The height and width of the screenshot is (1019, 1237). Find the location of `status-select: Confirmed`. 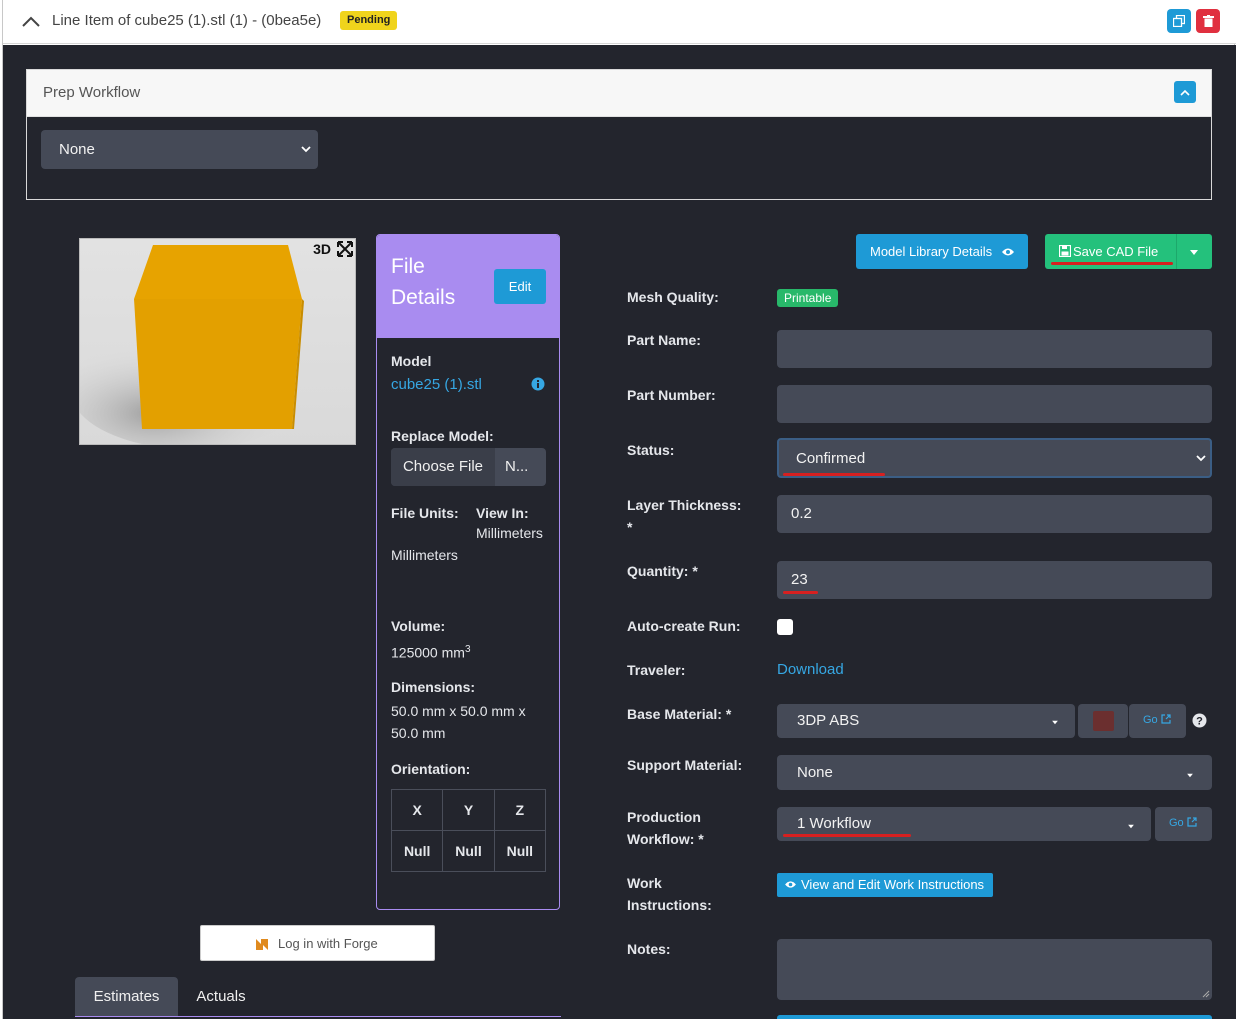

status-select: Confirmed is located at coordinates (994, 458).